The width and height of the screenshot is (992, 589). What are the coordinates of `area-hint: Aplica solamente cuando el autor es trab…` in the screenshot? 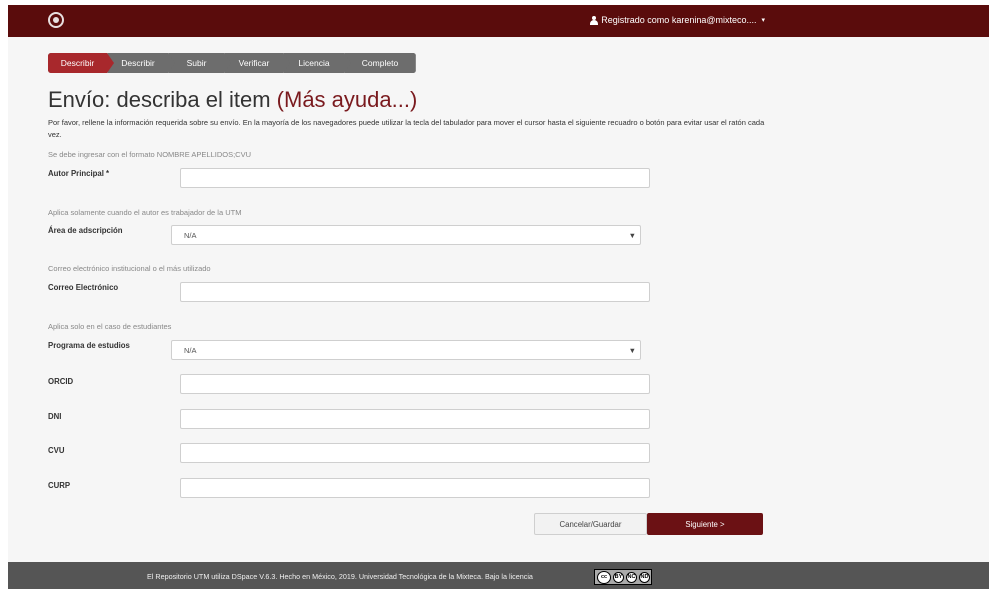 It's located at (145, 212).